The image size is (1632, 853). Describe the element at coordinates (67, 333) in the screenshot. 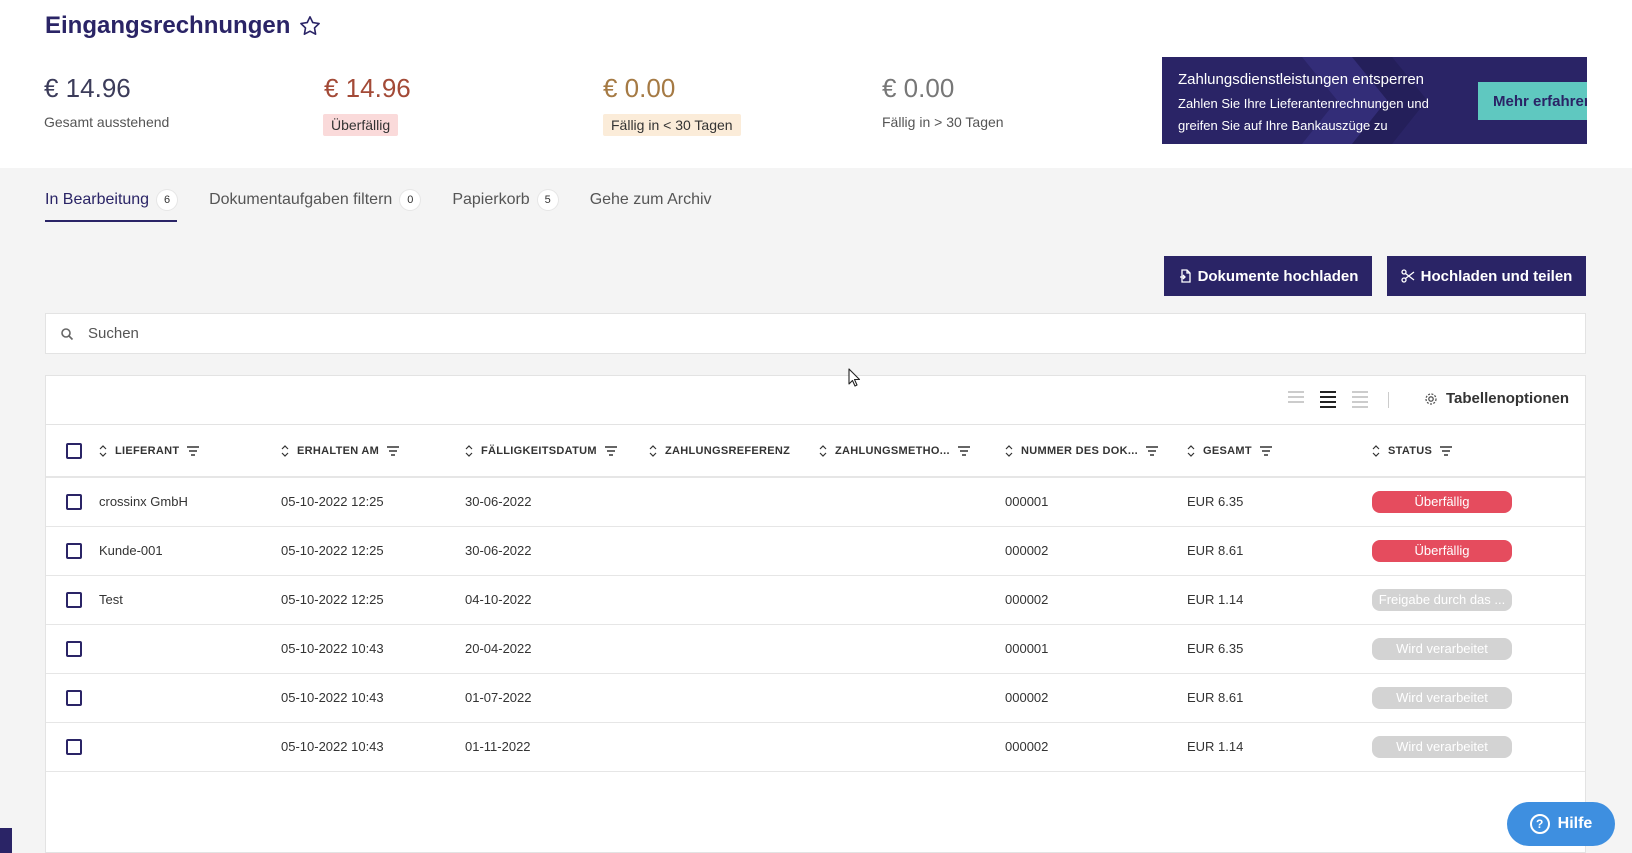

I see `search-icon` at that location.